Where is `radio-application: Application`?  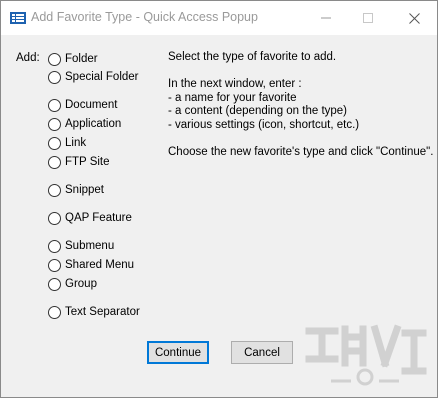
radio-application: Application is located at coordinates (84, 124).